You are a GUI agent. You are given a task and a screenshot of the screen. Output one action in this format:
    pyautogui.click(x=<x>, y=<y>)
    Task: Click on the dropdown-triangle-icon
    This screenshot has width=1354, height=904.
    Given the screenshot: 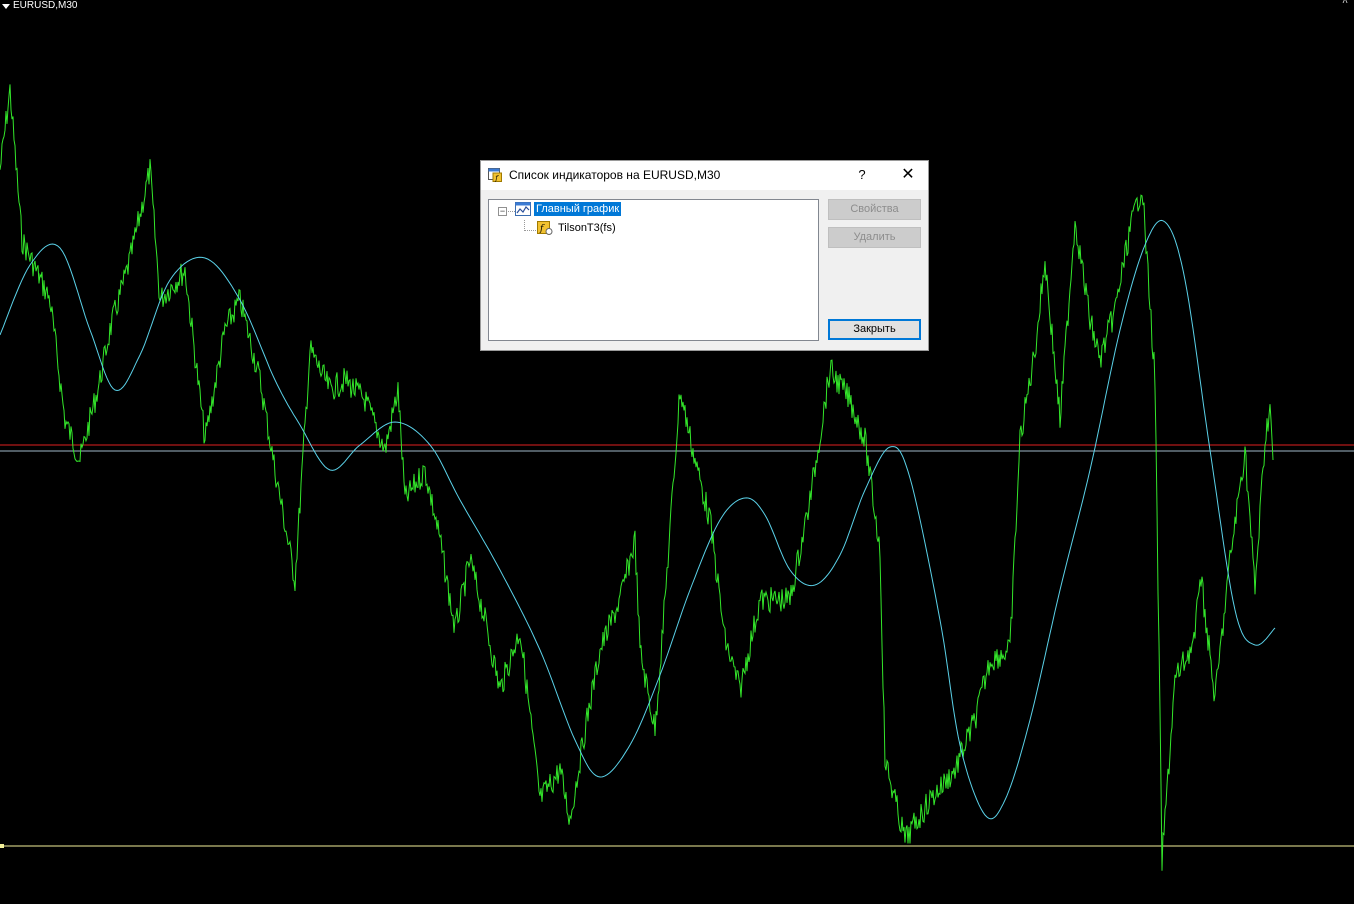 What is the action you would take?
    pyautogui.click(x=6, y=6)
    